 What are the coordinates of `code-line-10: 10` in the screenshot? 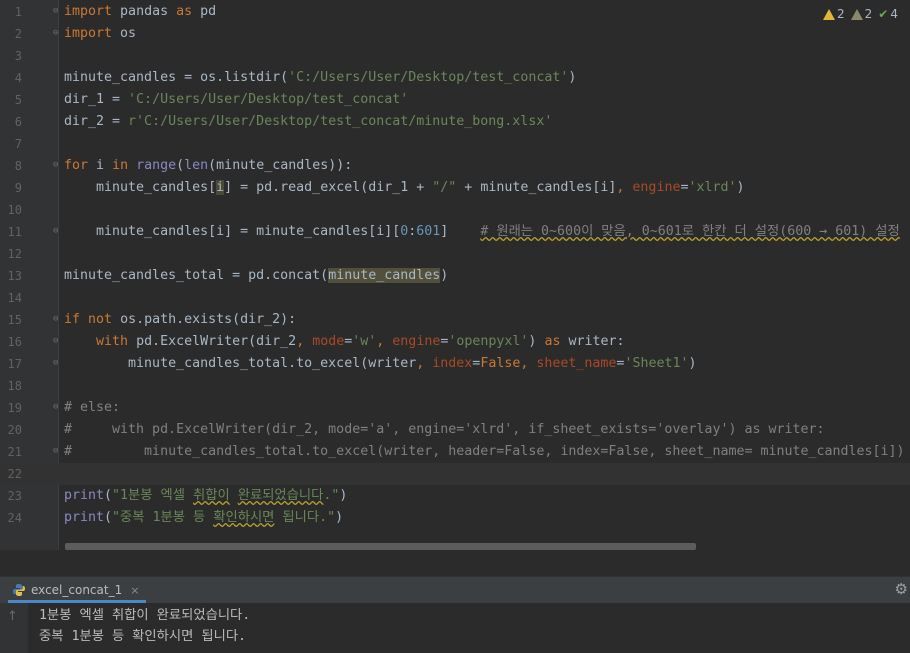 It's located at (455, 210).